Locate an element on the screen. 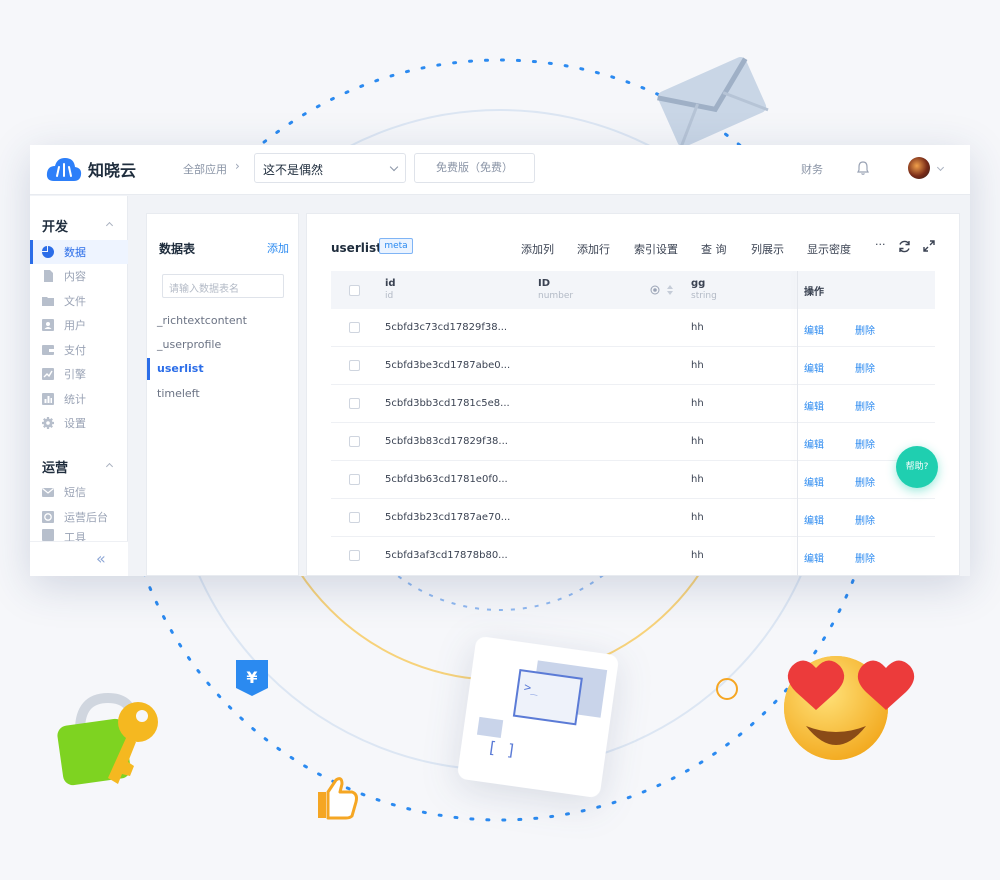 The width and height of the screenshot is (1000, 880). table-row: 5cbfd3b23cd1787ae70... hh 编辑 删除 is located at coordinates (633, 518).